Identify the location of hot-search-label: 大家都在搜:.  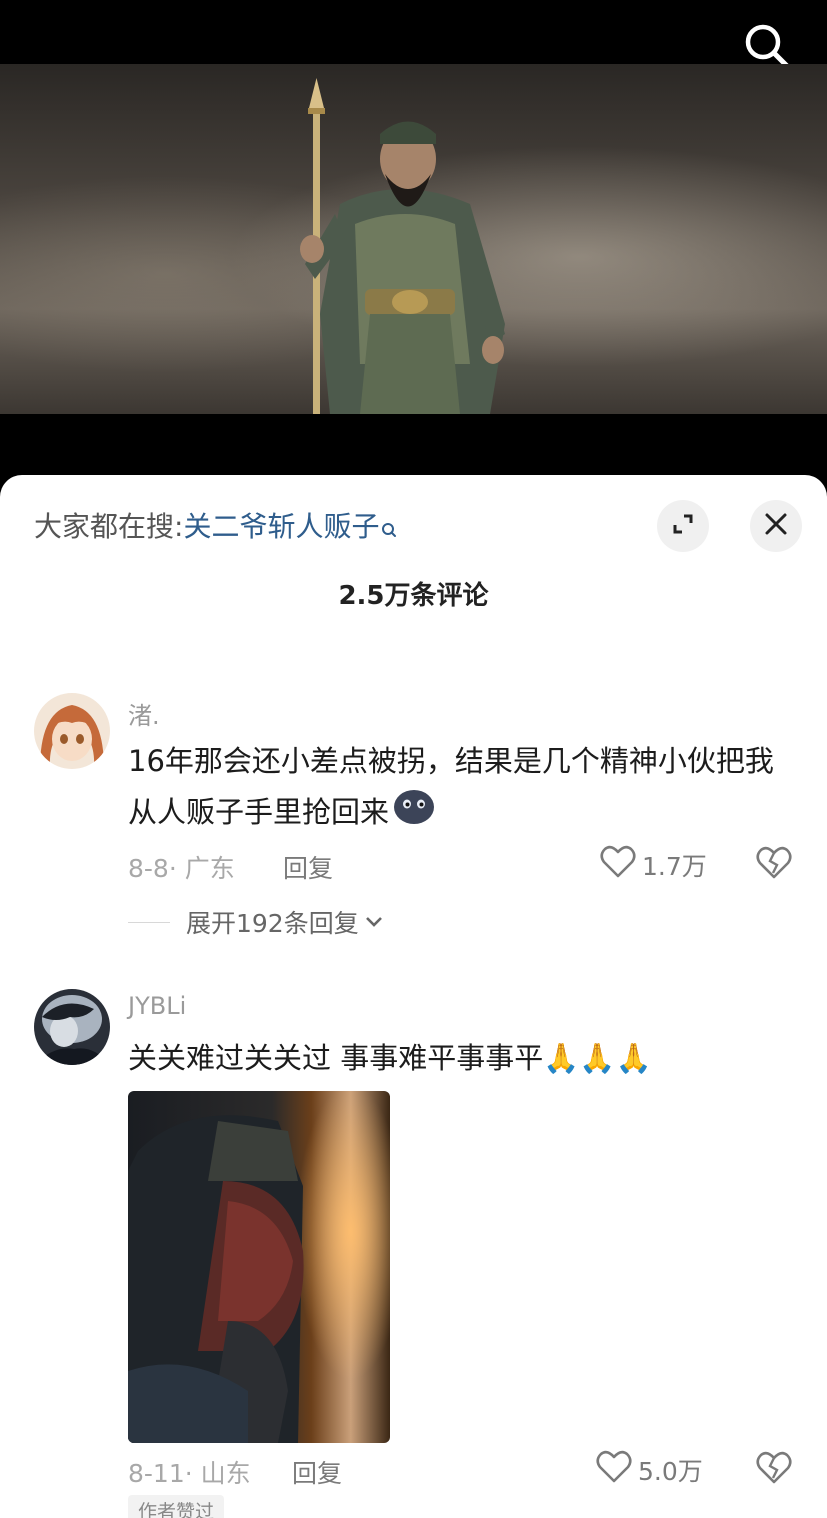
(109, 526).